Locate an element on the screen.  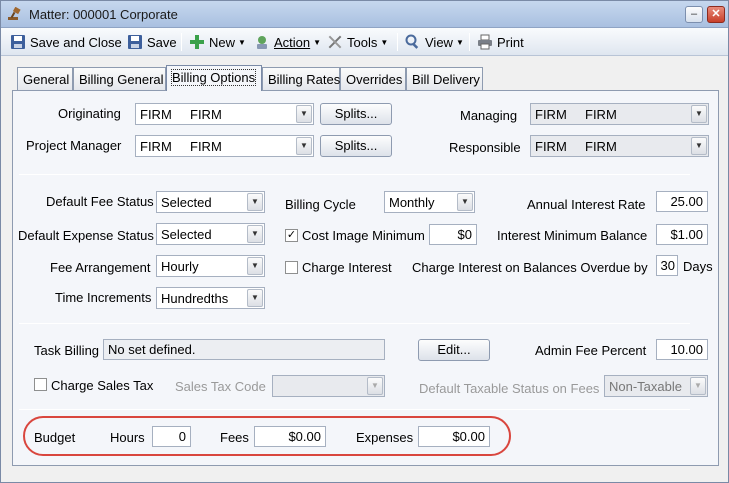
responsible-label: Responsible is located at coordinates (485, 147).